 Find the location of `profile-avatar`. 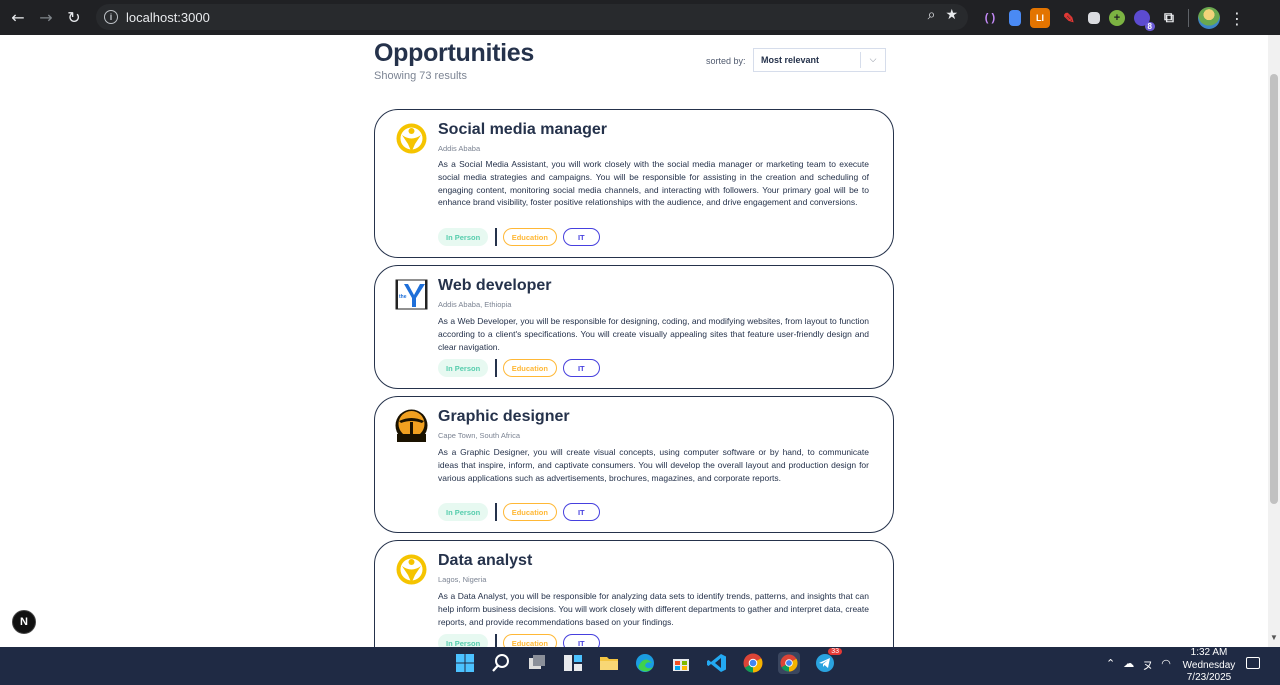

profile-avatar is located at coordinates (1209, 18).